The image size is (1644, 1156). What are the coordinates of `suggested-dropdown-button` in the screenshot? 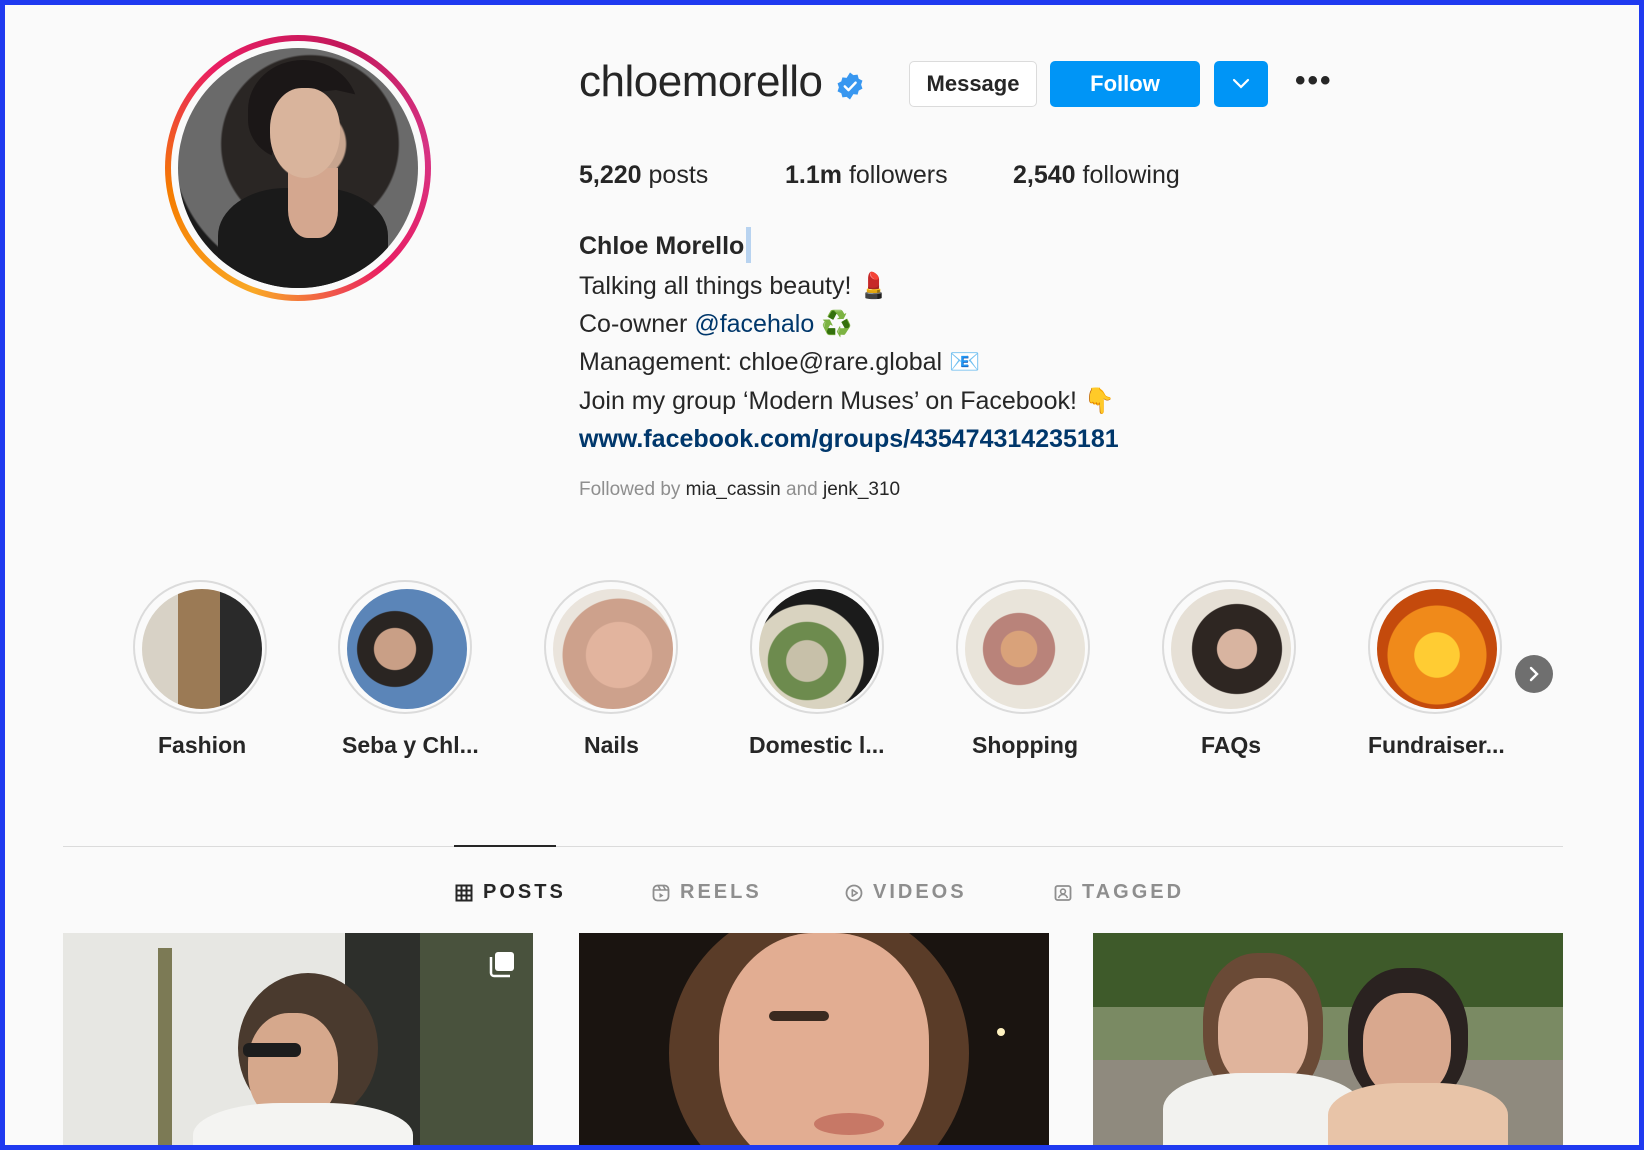 It's located at (1241, 84).